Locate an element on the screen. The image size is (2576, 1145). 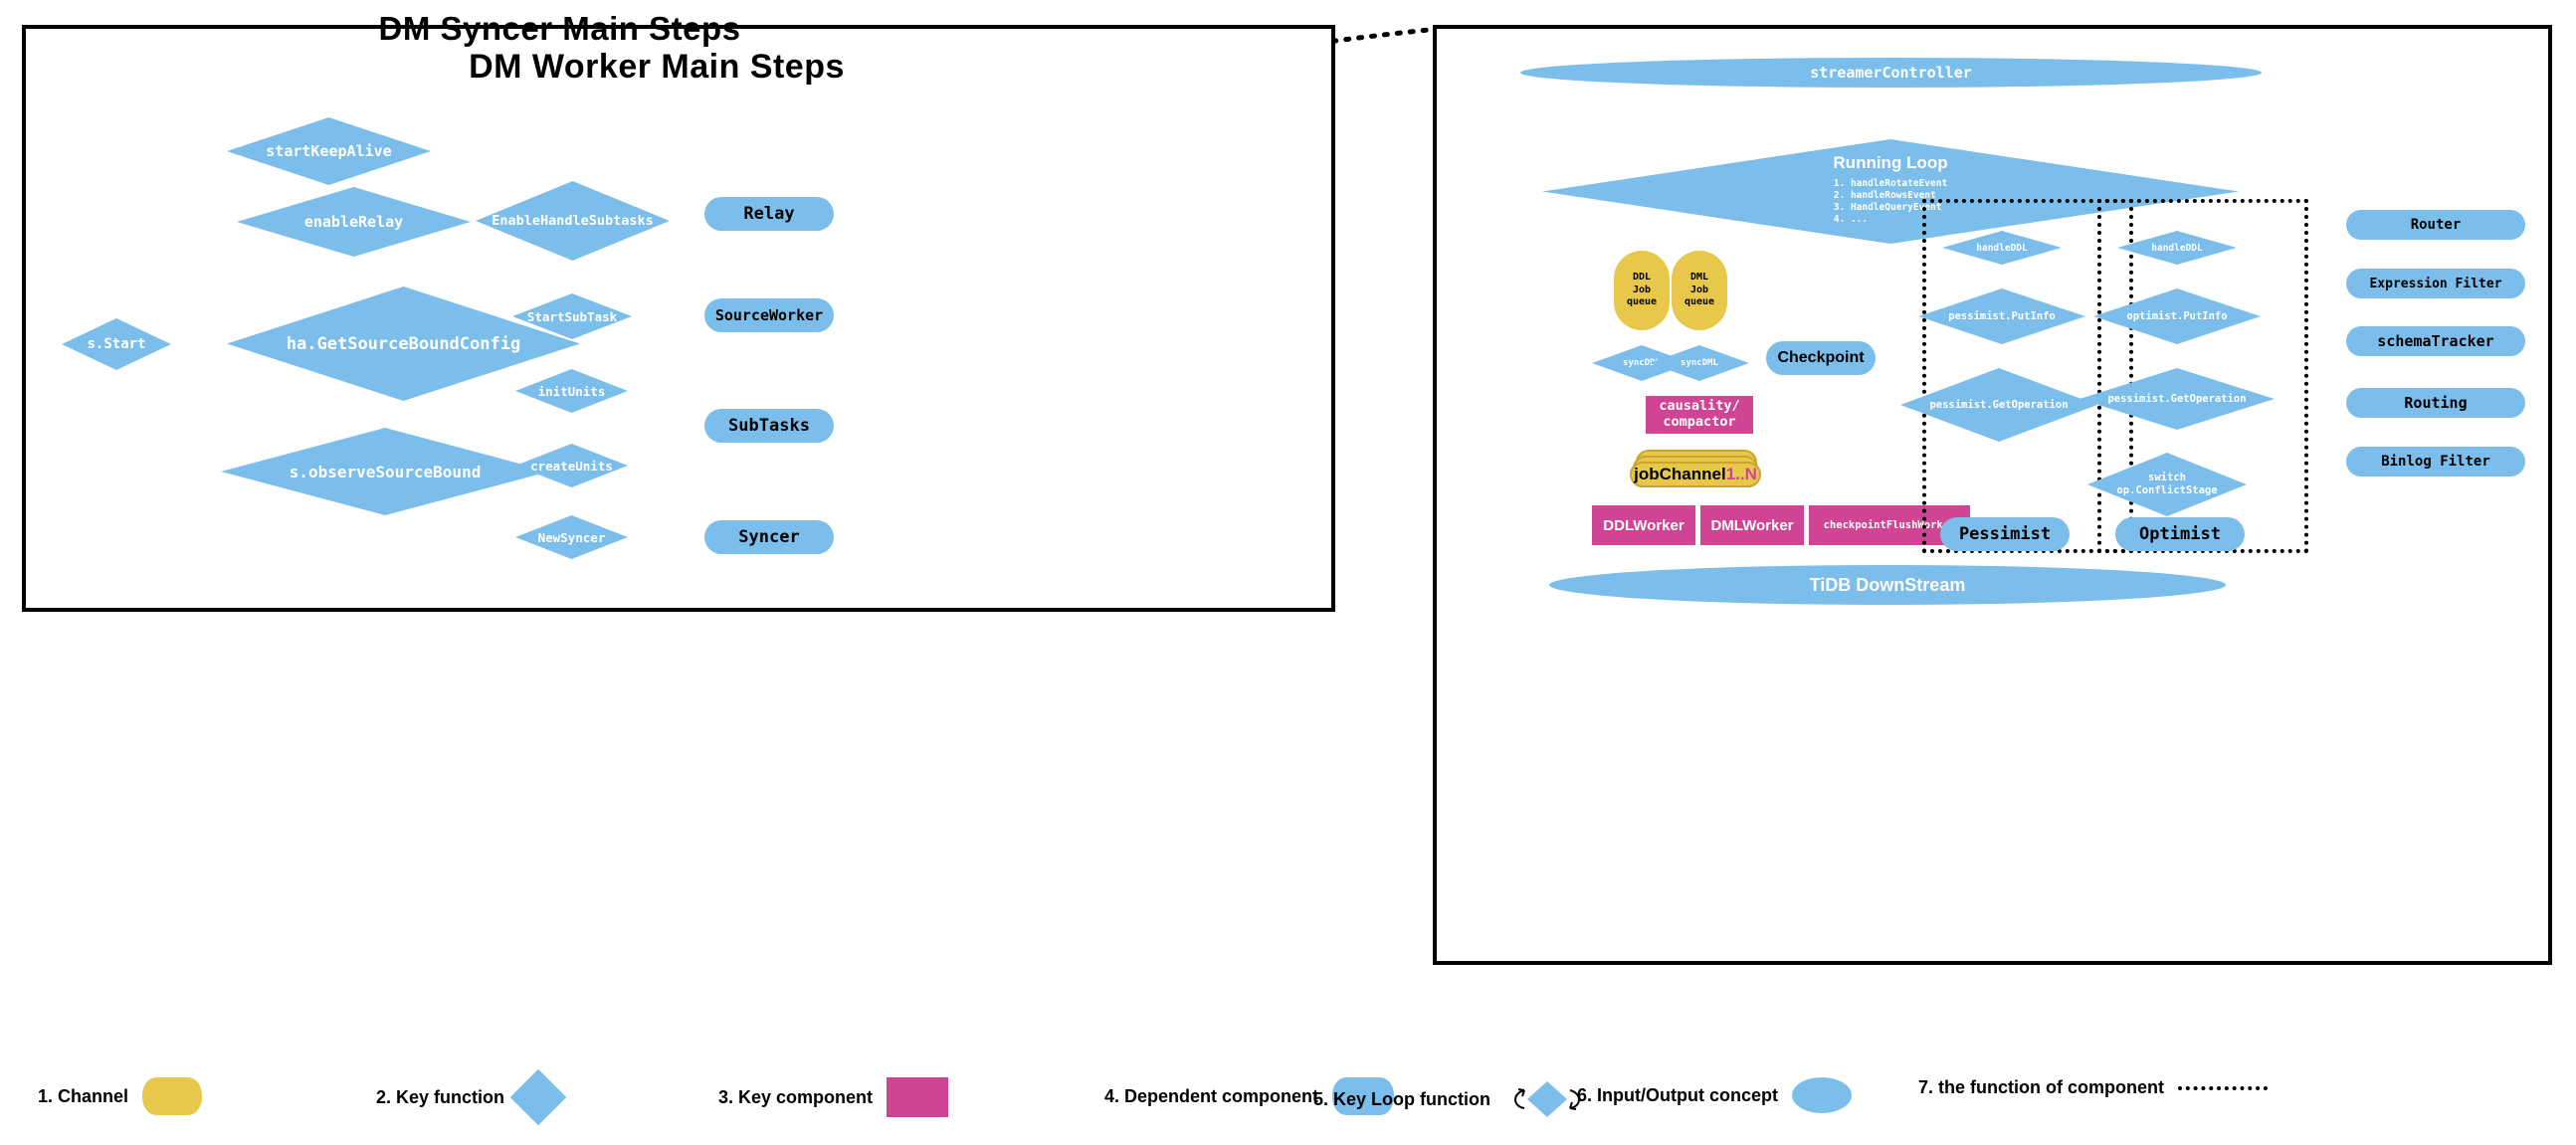
legend-item-key-function: 2. Key function is located at coordinates (471, 1097).